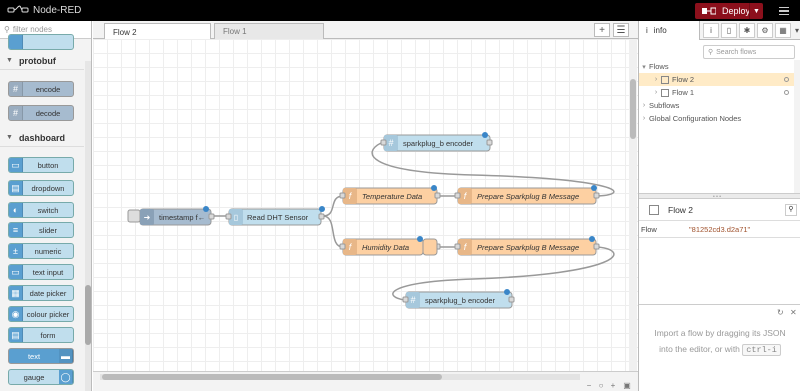 This screenshot has width=800, height=391. Describe the element at coordinates (613, 385) in the screenshot. I see `zoom-in-icon: +` at that location.